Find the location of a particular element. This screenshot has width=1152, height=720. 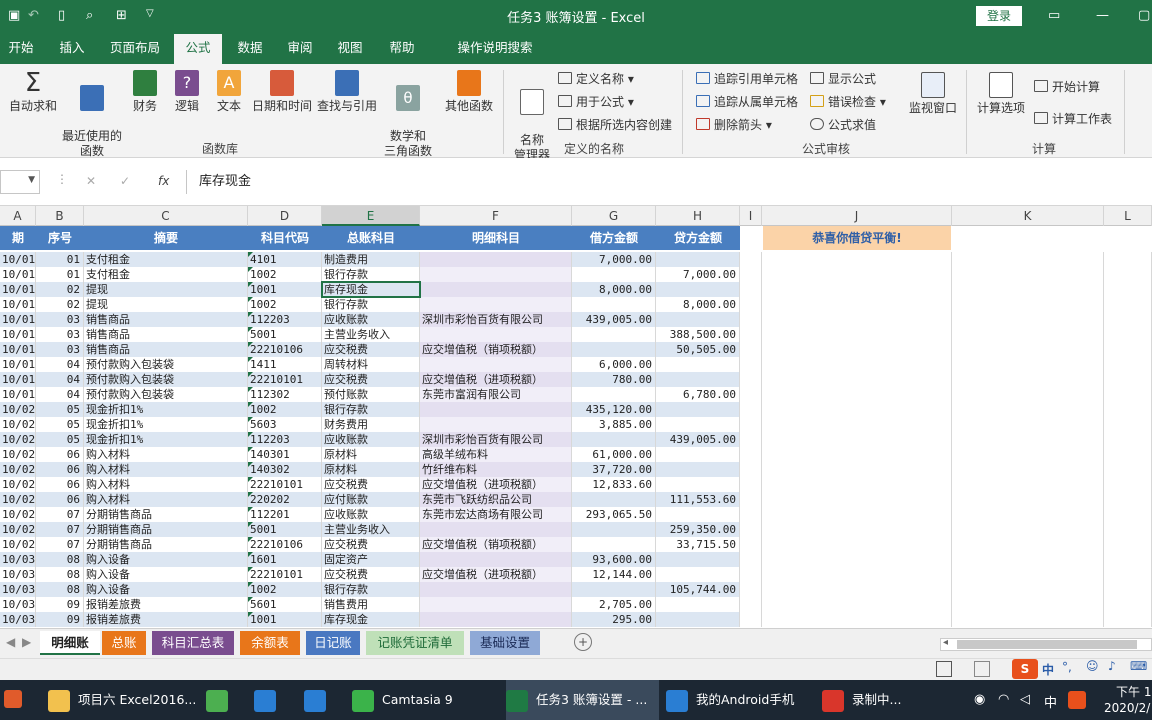

table-cell: 03 is located at coordinates (60, 349).